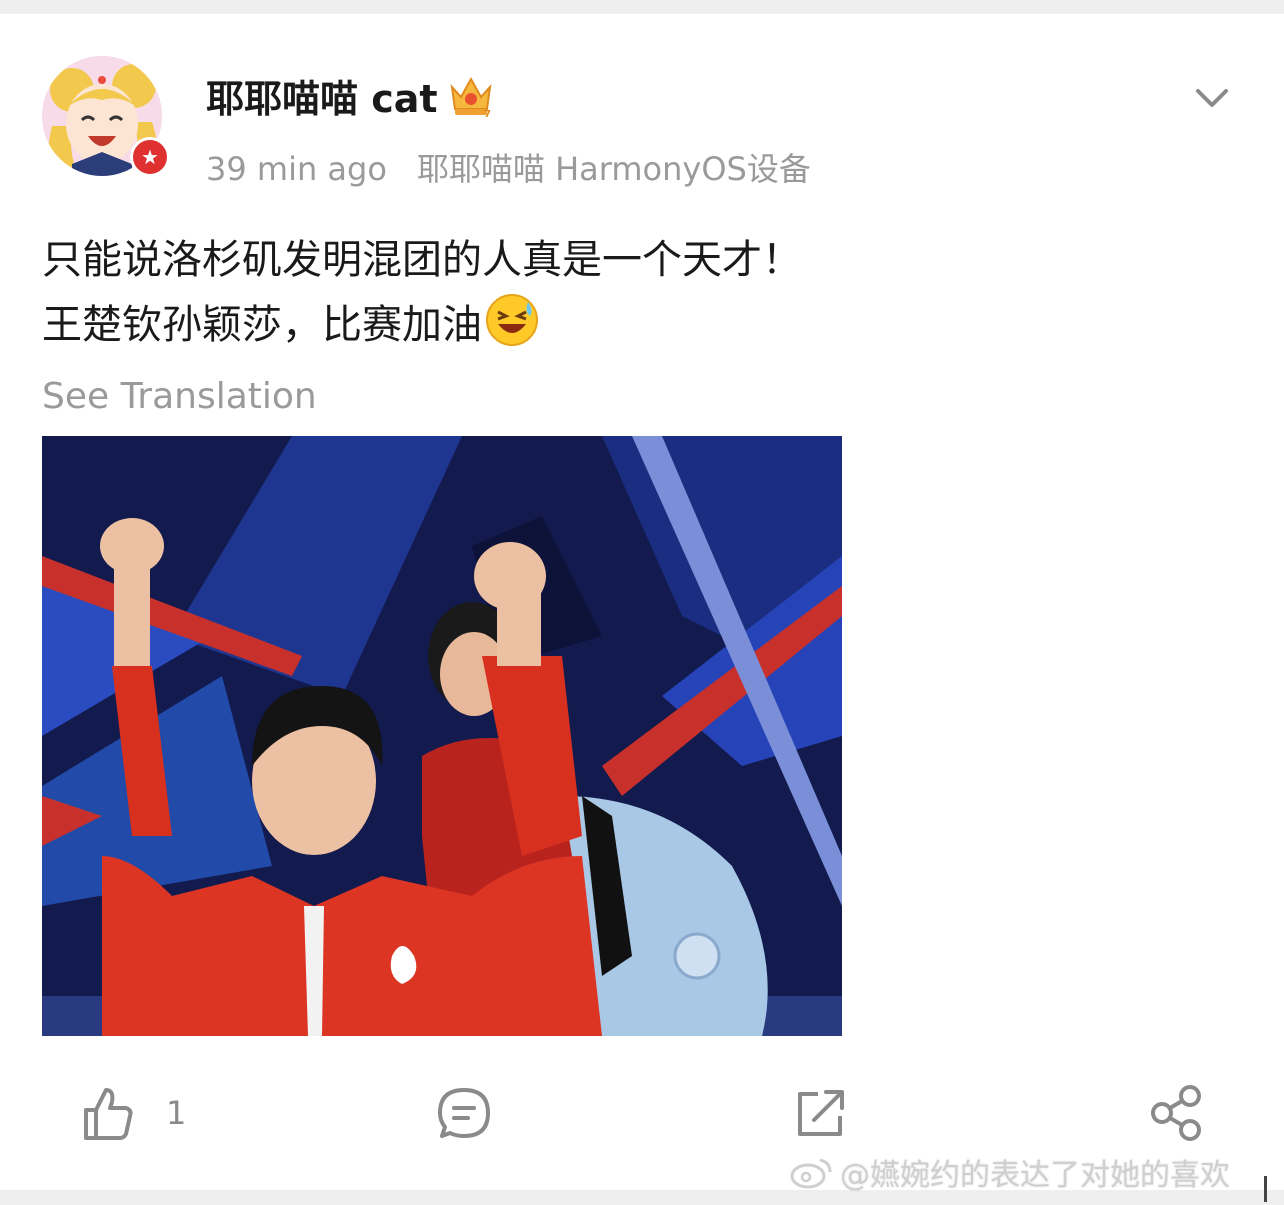 This screenshot has height=1205, width=1284. What do you see at coordinates (613, 169) in the screenshot?
I see `post-device: 耶耶喵喵 HarmonyOS设备` at bounding box center [613, 169].